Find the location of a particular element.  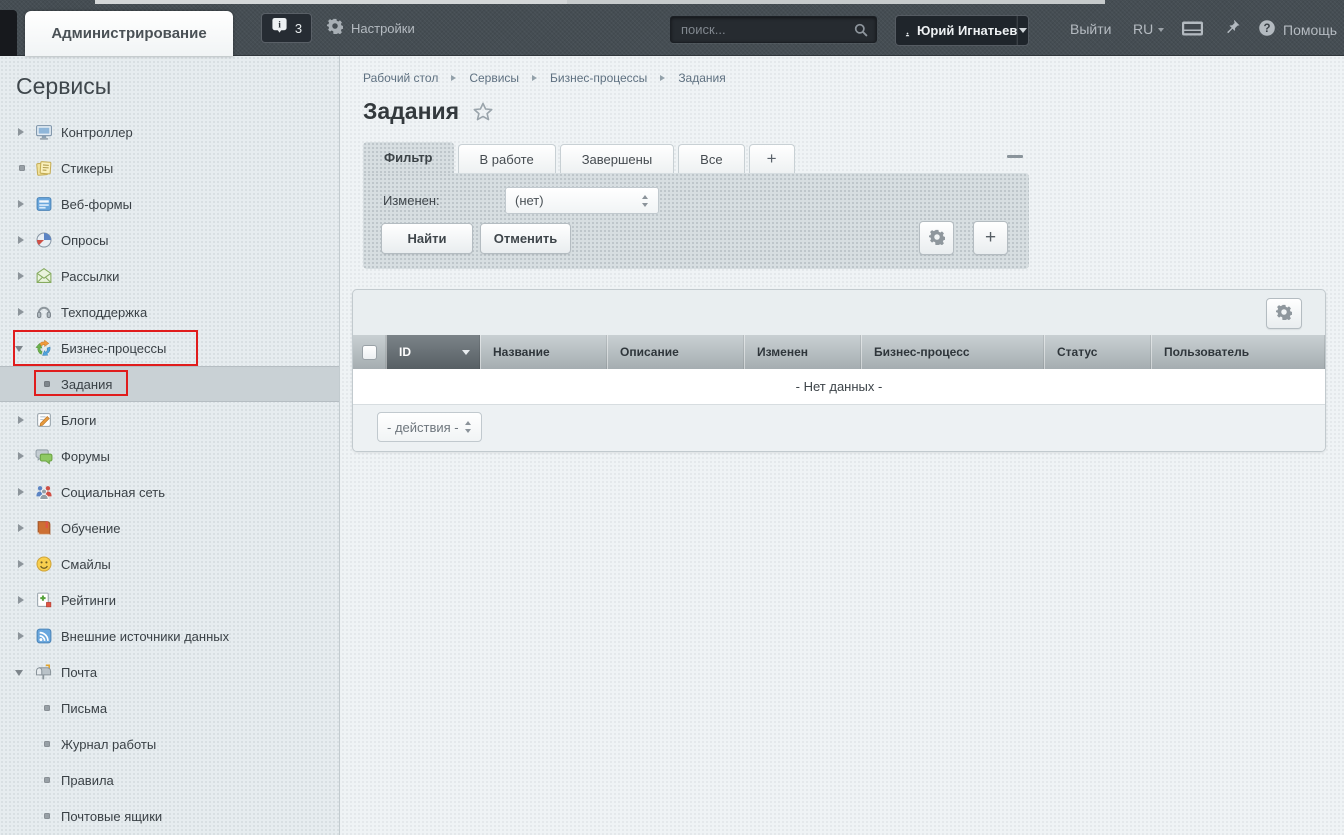

logout-link: Выйти is located at coordinates (1090, 29).